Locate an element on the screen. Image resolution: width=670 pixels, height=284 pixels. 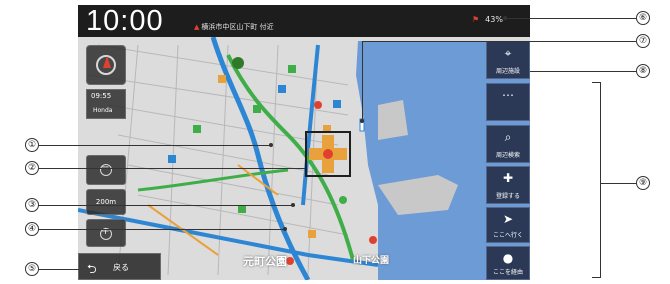
callout-7-vline is located at coordinates (362, 81).